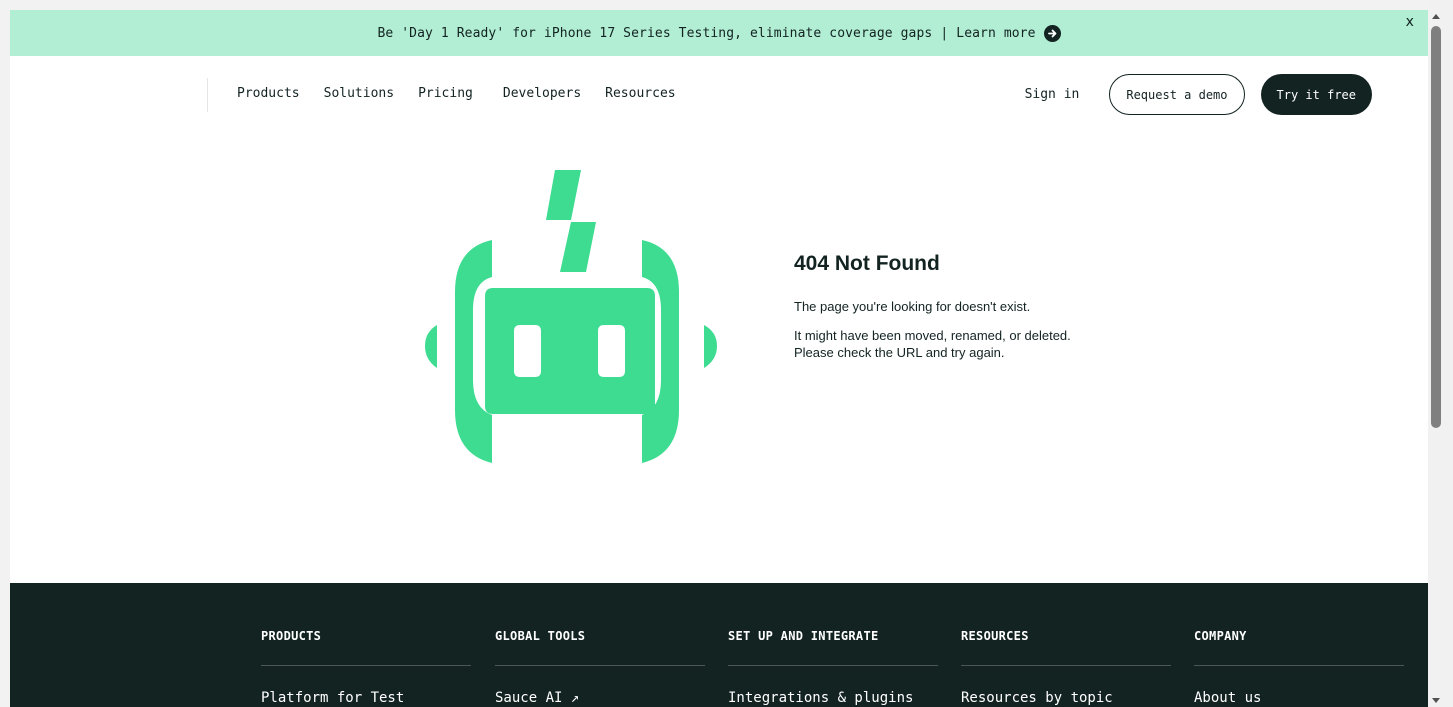  Describe the element at coordinates (366, 698) in the screenshot. I see `footer-link: Platform for Test` at that location.